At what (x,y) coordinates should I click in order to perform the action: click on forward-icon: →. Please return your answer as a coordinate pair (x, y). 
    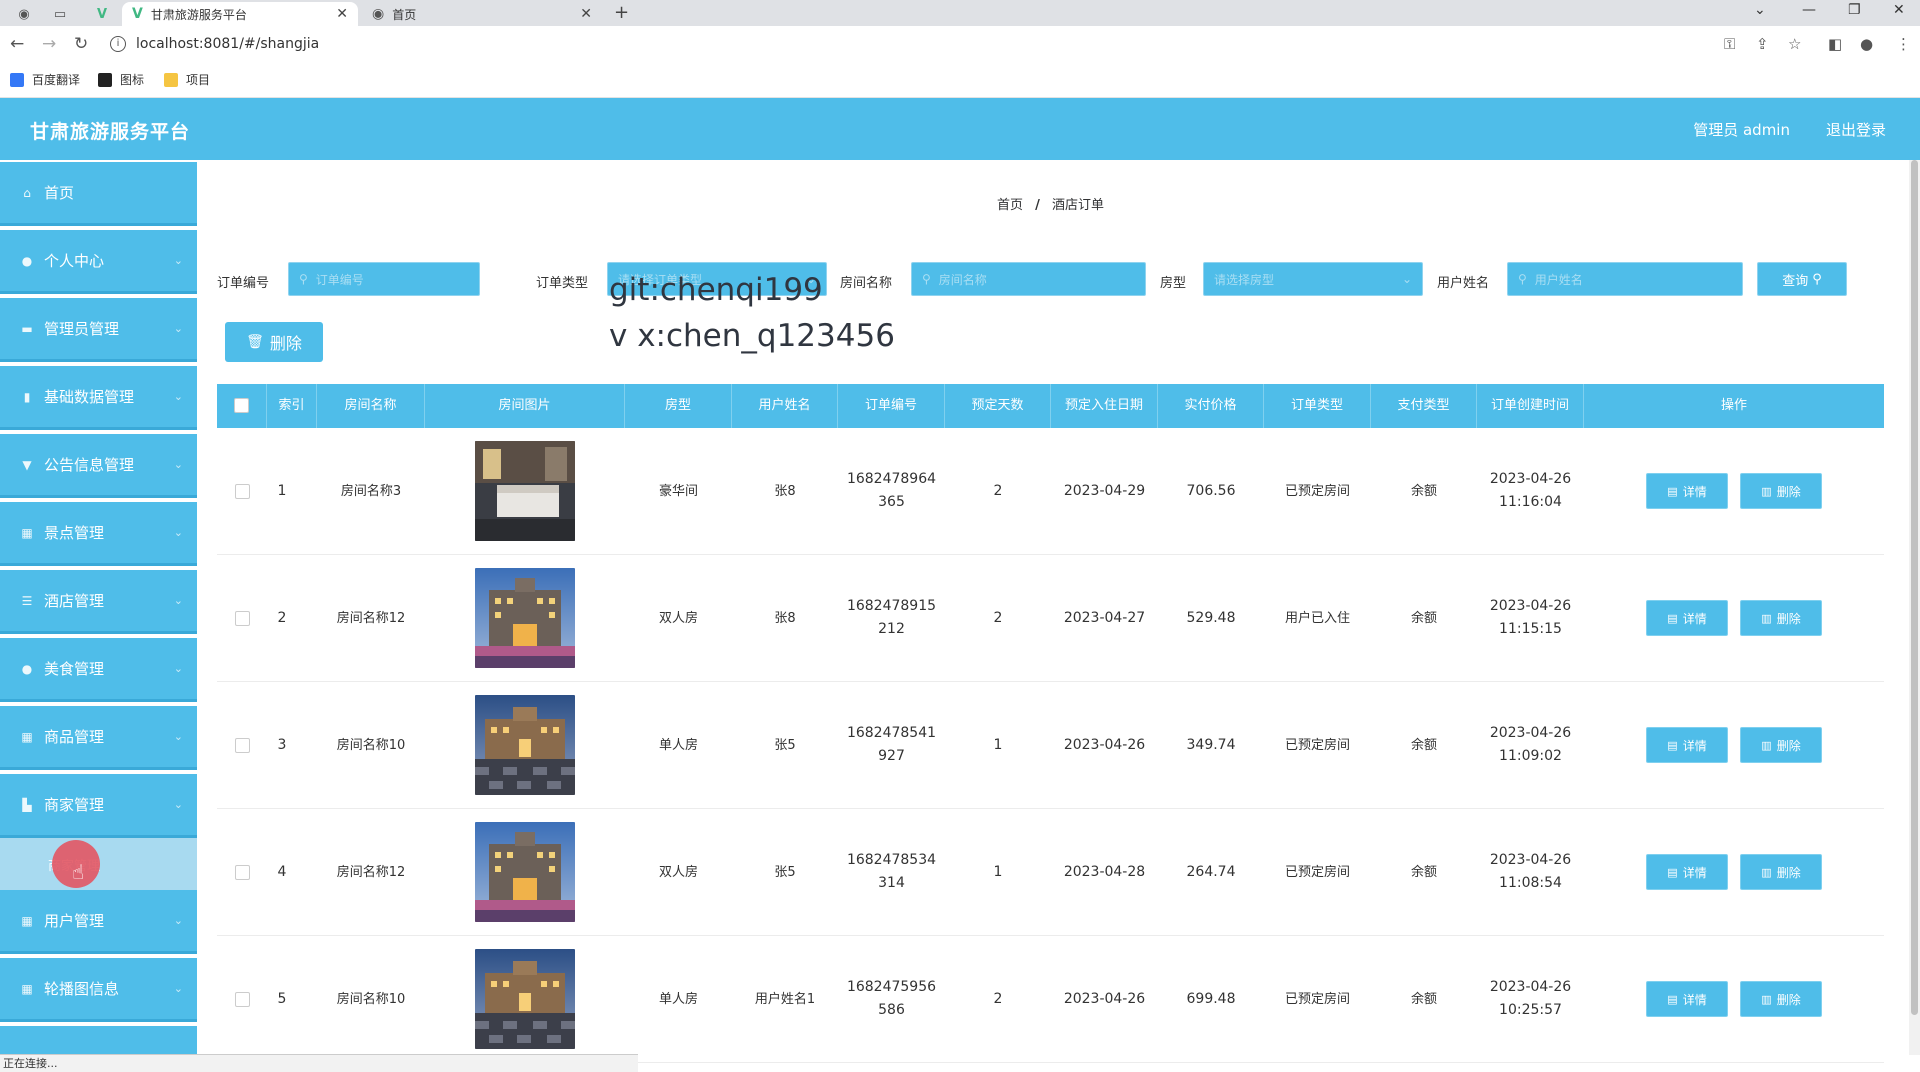
    Looking at the image, I should click on (49, 44).